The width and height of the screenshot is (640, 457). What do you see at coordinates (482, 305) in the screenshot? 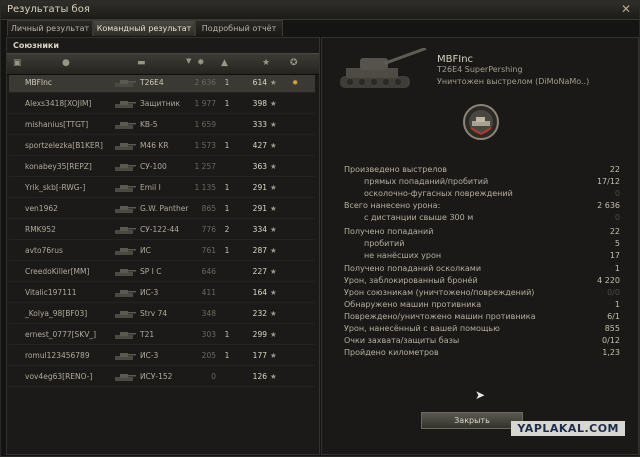
I see `stat-row: Обнаружено машин противника 1` at bounding box center [482, 305].